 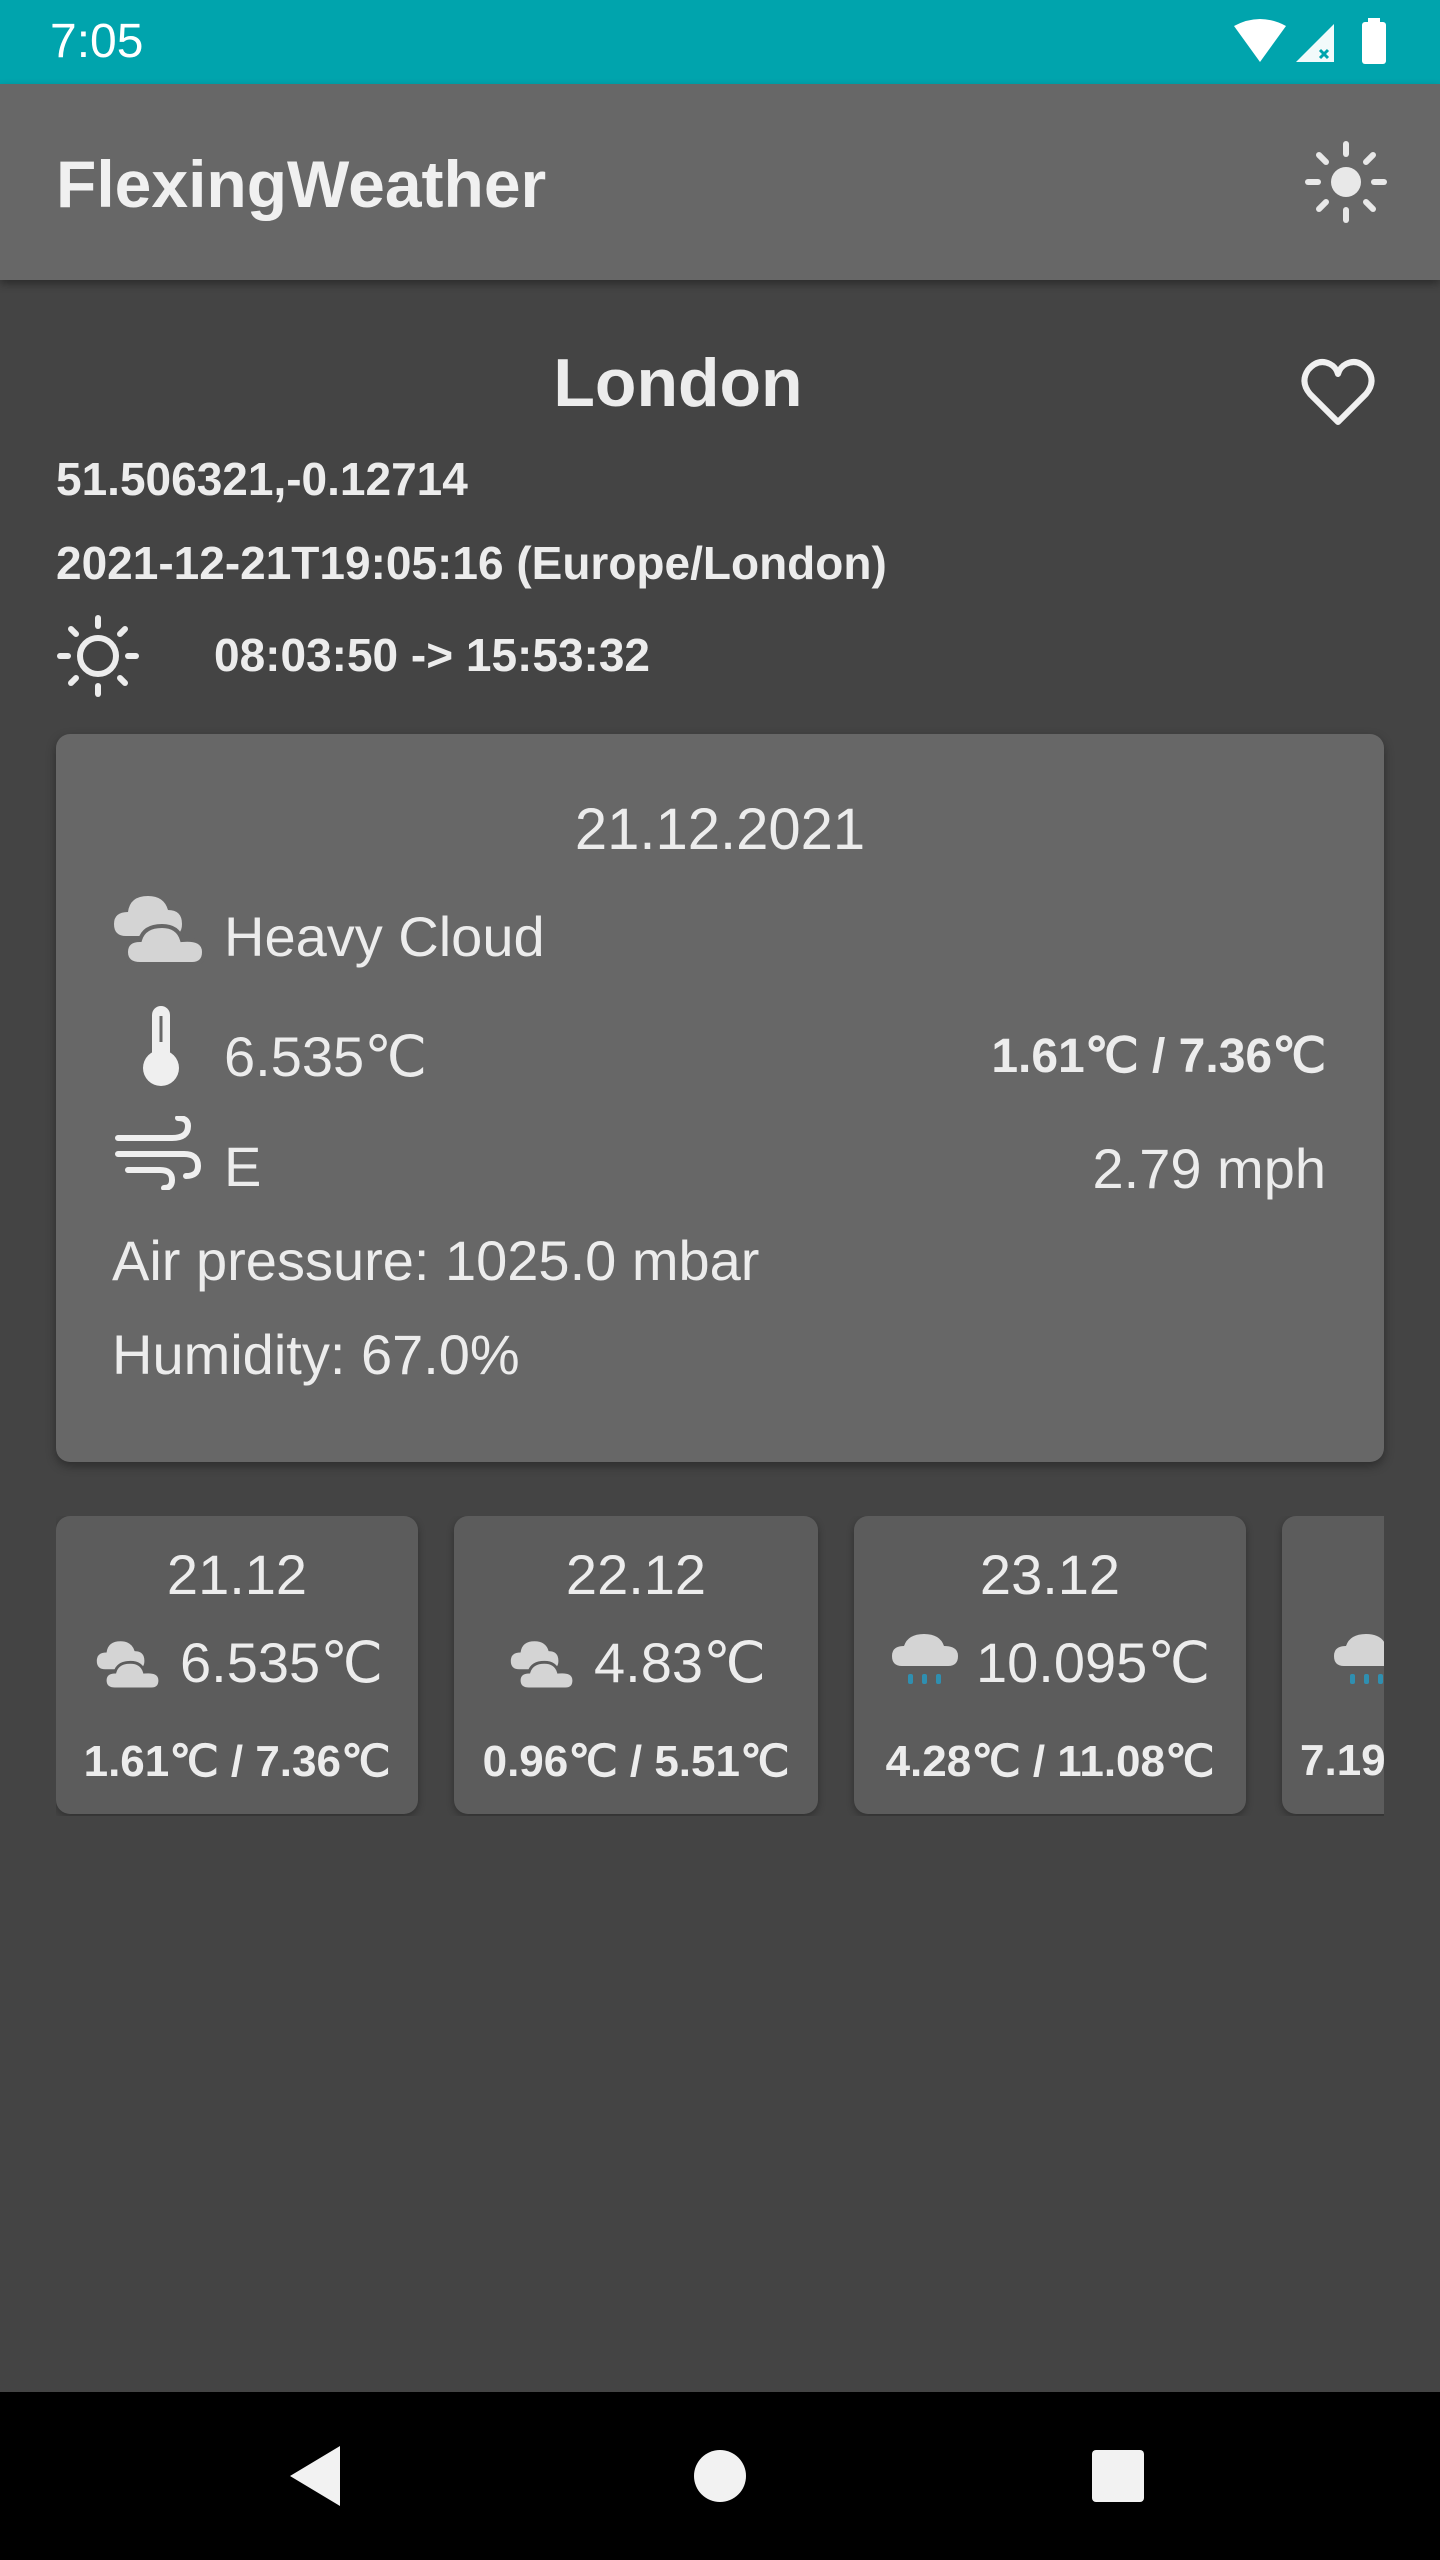 I want to click on forecast-item: 22.12 4.83℃ 0.96℃ / 5.51℃, so click(x=636, y=1665).